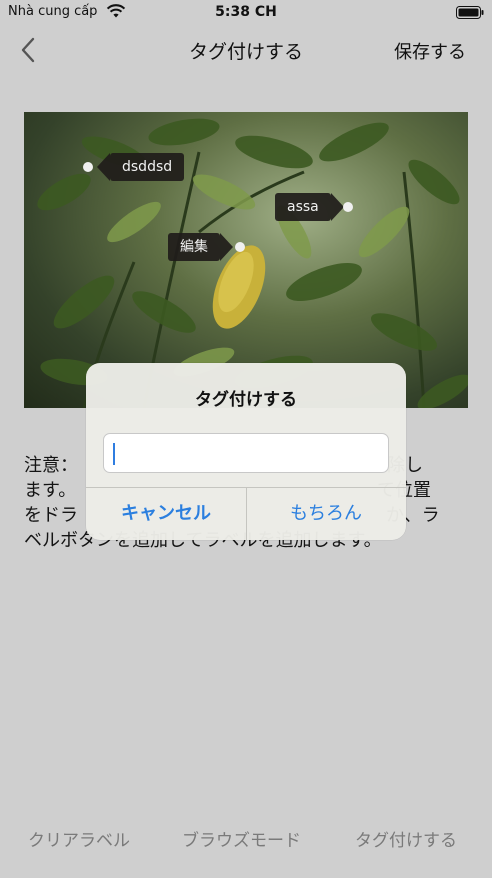 The width and height of the screenshot is (492, 878). I want to click on tag-alert-dialog: タグ付けする キャンセル もちろん, so click(246, 451).